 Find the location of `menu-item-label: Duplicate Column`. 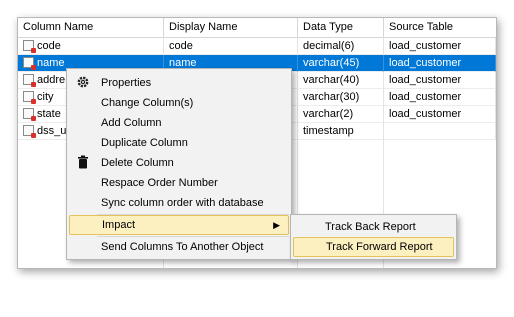

menu-item-label: Duplicate Column is located at coordinates (144, 143).